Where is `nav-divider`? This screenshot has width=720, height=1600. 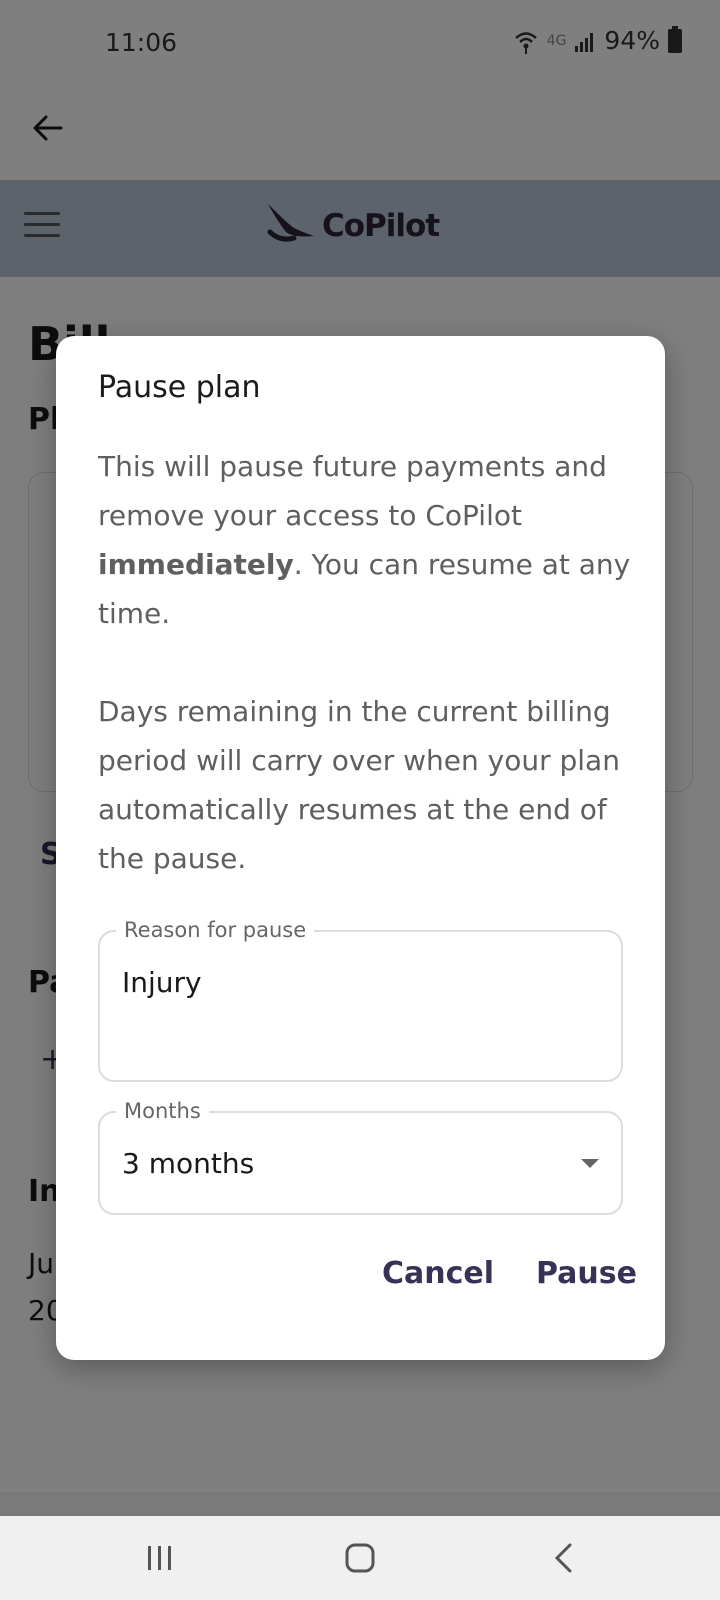
nav-divider is located at coordinates (360, 1504).